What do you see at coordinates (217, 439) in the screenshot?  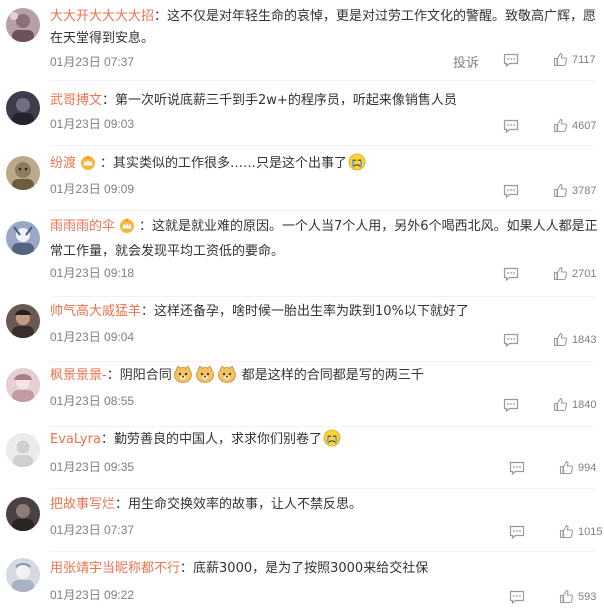 I see `comment-text: 勤劳善良的中国人，求求你们别卷了` at bounding box center [217, 439].